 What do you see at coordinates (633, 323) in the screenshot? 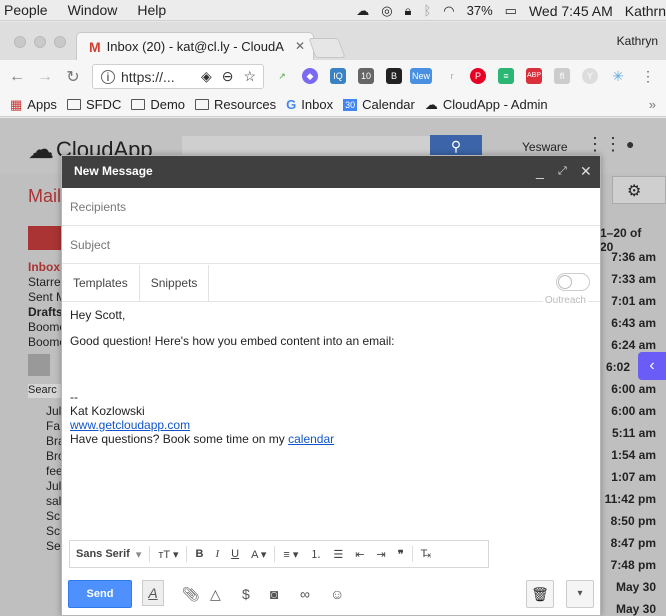
I see `email-time: 6:43 am` at bounding box center [633, 323].